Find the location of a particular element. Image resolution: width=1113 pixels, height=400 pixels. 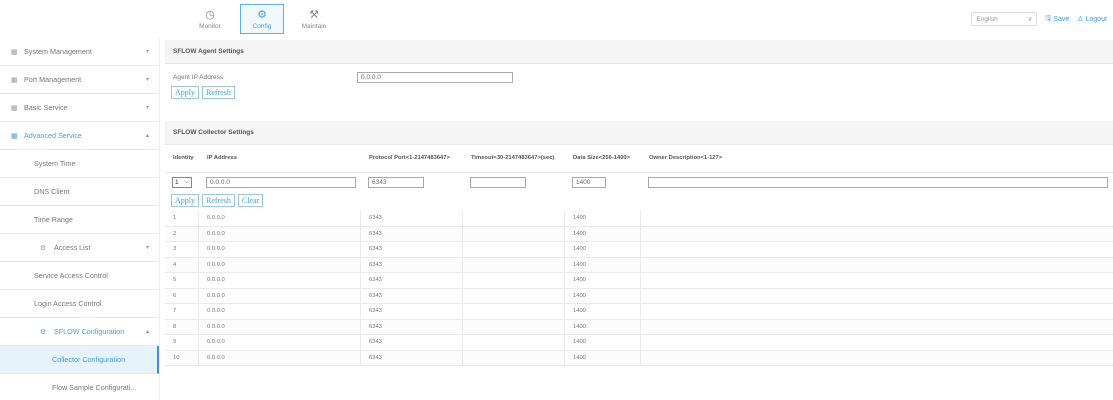

chevron-down-icon: ⌵ is located at coordinates (186, 181).